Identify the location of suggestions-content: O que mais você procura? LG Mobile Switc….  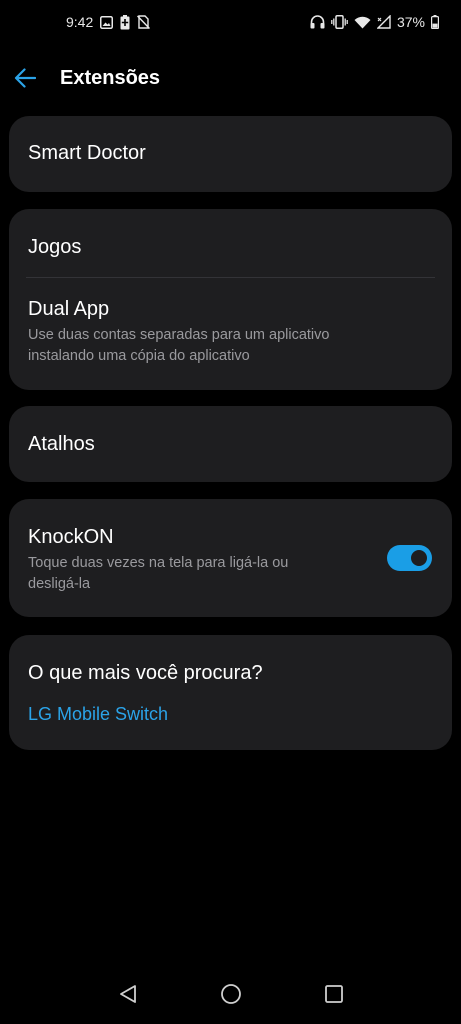
(230, 680).